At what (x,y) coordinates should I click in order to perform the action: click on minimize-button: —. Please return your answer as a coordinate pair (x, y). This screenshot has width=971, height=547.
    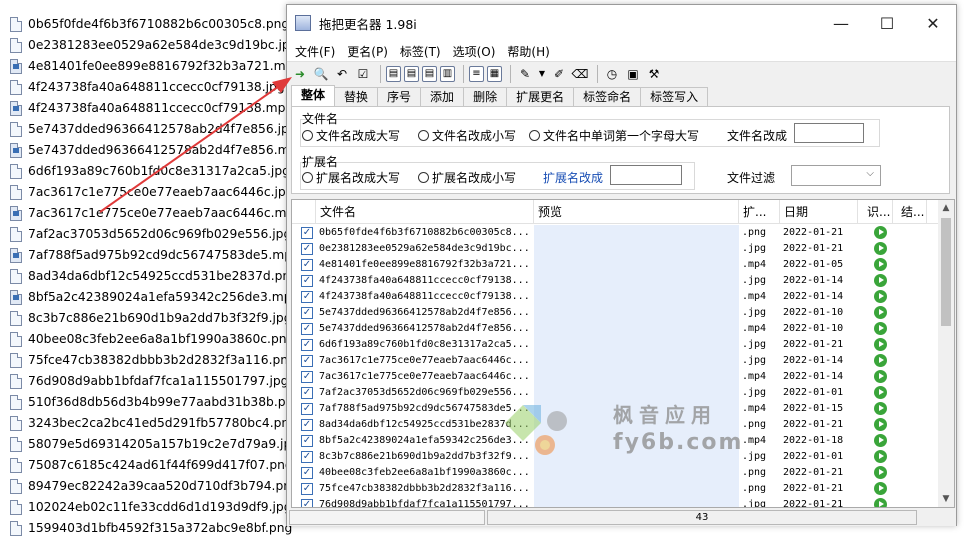
    Looking at the image, I should click on (841, 23).